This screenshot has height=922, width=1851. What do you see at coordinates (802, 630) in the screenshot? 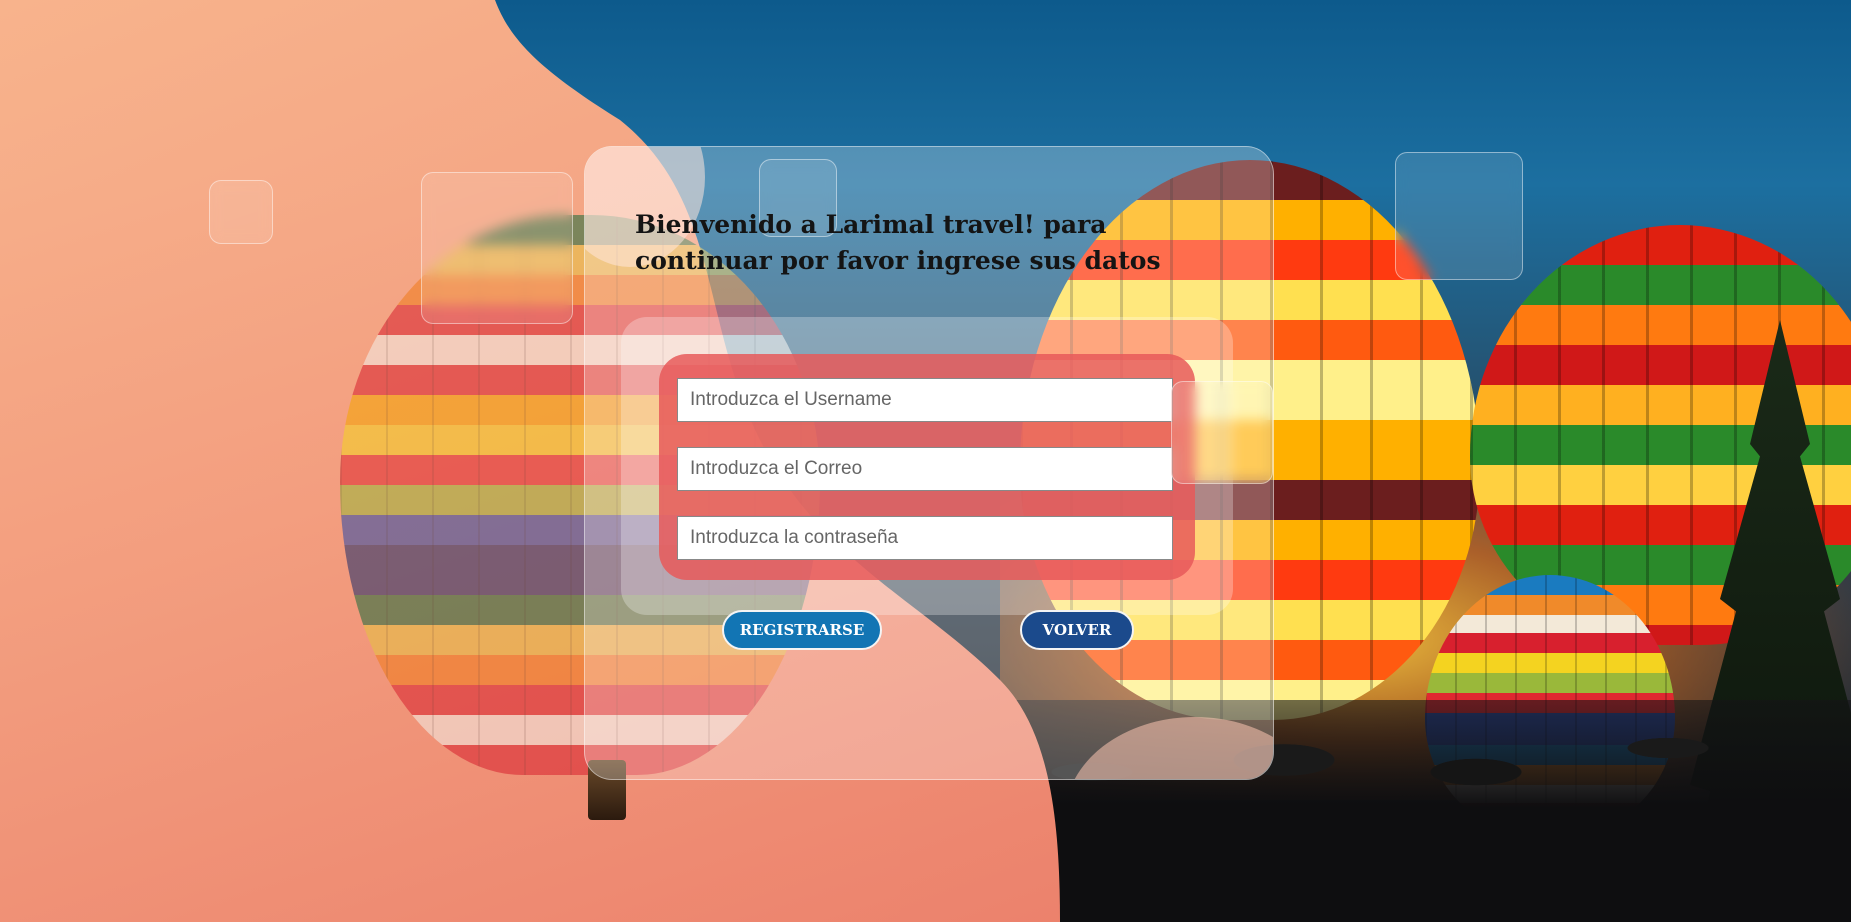
I see `register-button: REGISTRARSE` at bounding box center [802, 630].